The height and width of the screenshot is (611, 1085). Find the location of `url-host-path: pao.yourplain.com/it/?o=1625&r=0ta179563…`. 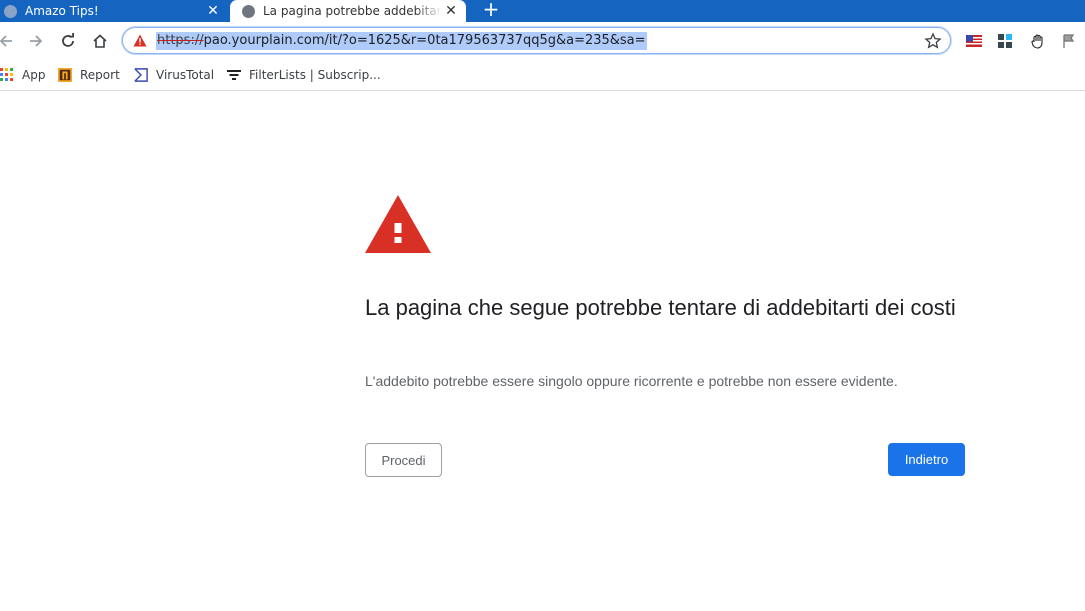

url-host-path: pao.yourplain.com/it/?o=1625&r=0ta179563… is located at coordinates (424, 40).